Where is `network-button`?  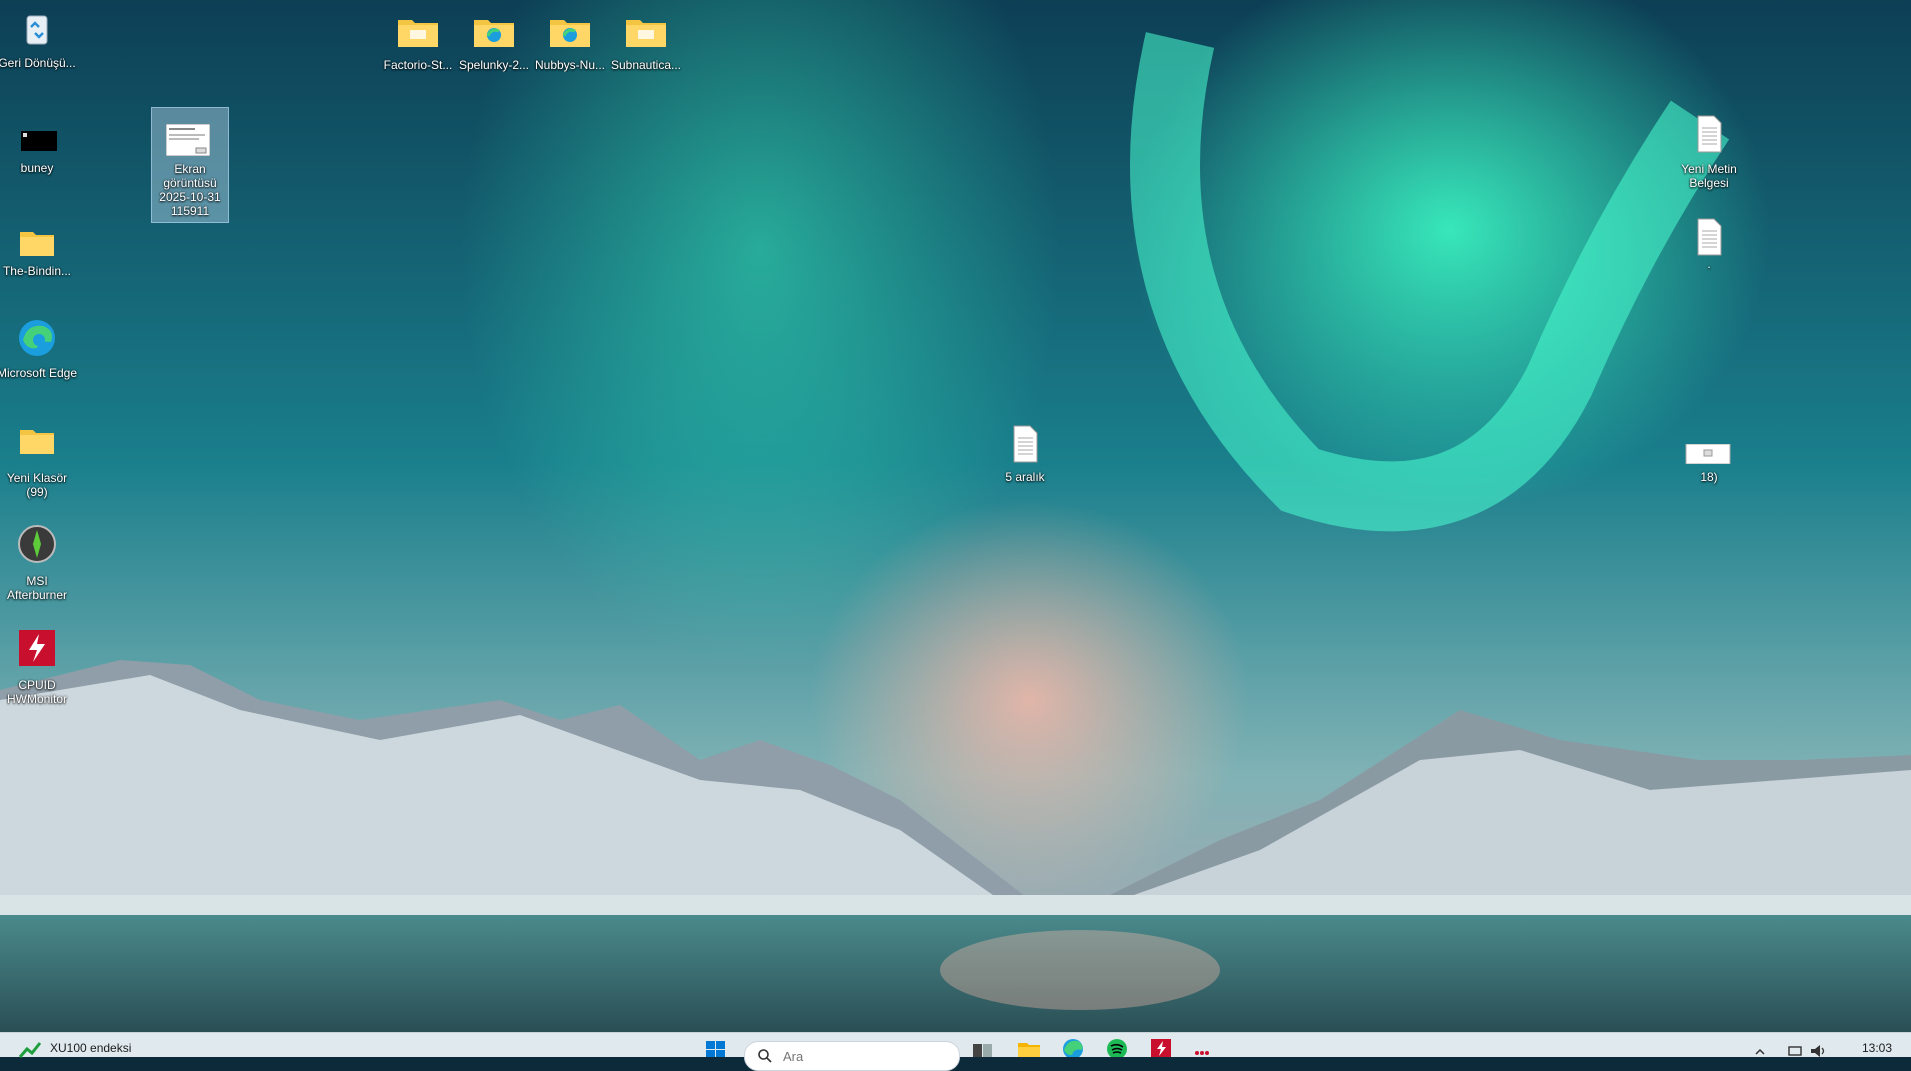
network-button is located at coordinates (1795, 1046).